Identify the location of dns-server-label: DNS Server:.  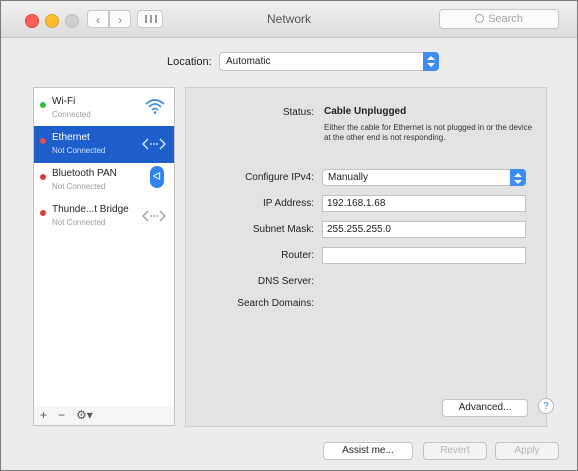
(285, 281).